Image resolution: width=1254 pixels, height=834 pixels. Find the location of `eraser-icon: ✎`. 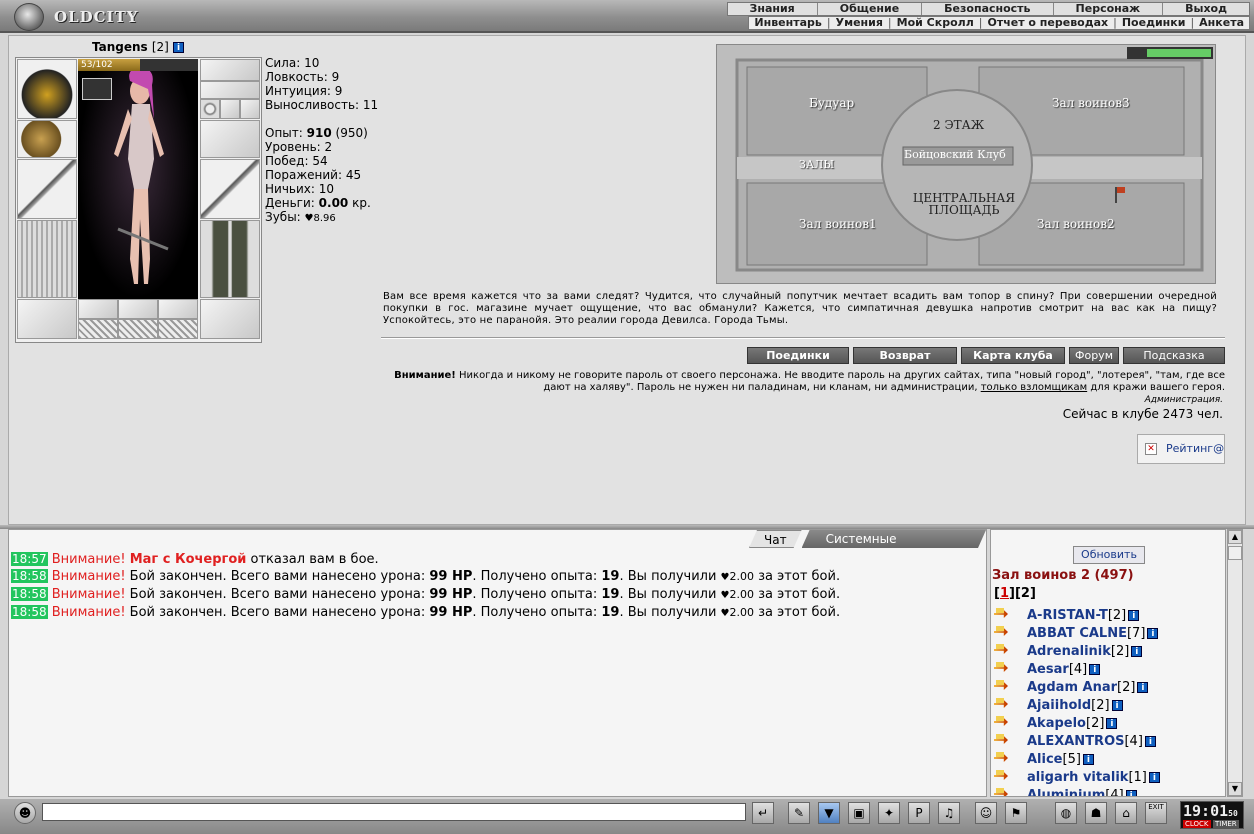

eraser-icon: ✎ is located at coordinates (799, 813).